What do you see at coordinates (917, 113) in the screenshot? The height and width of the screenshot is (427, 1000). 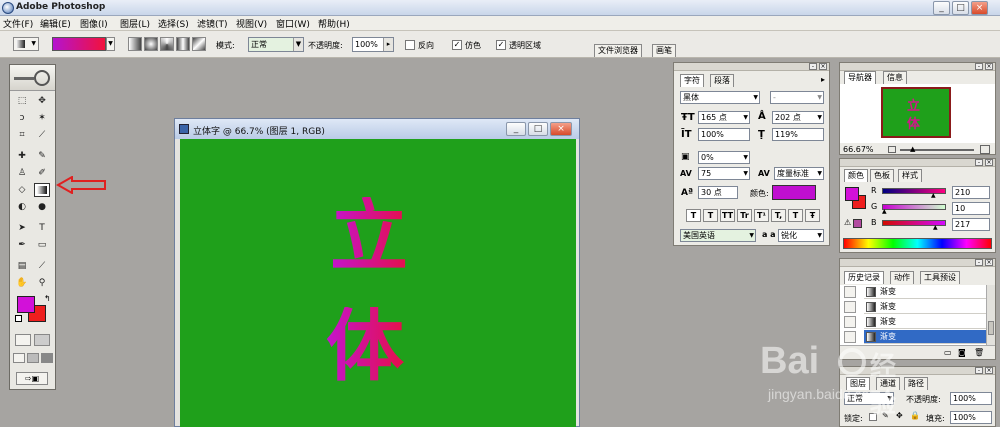 I see `navigator-preview: 立 体` at bounding box center [917, 113].